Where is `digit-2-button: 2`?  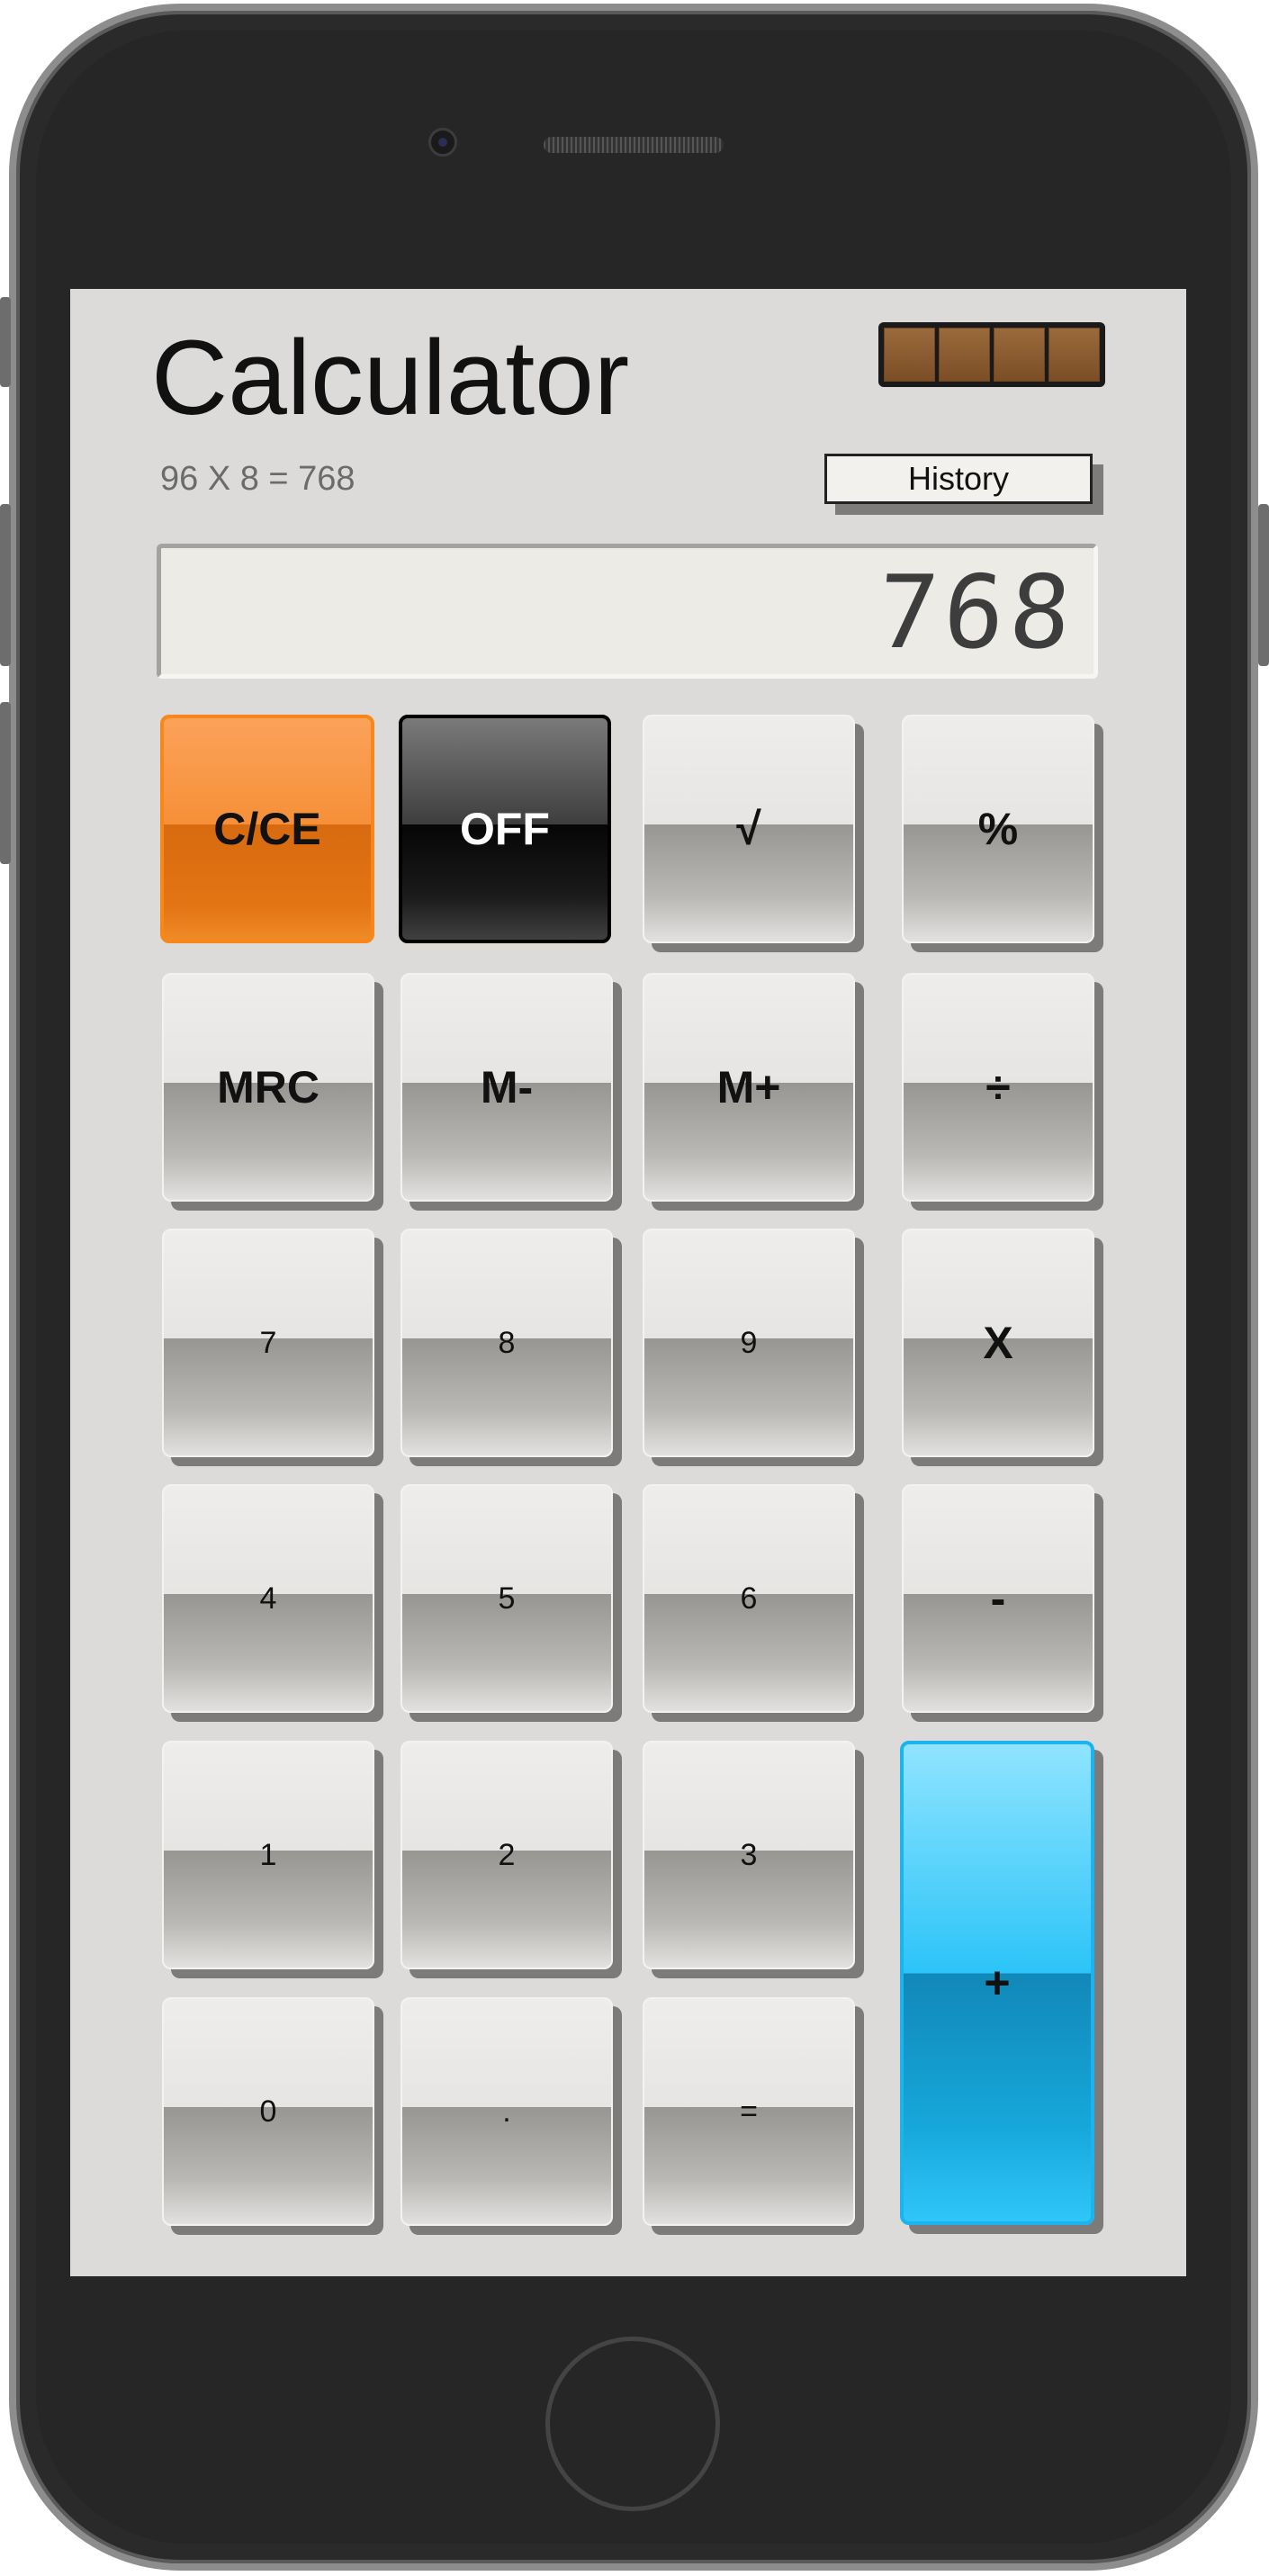
digit-2-button: 2 is located at coordinates (507, 1855).